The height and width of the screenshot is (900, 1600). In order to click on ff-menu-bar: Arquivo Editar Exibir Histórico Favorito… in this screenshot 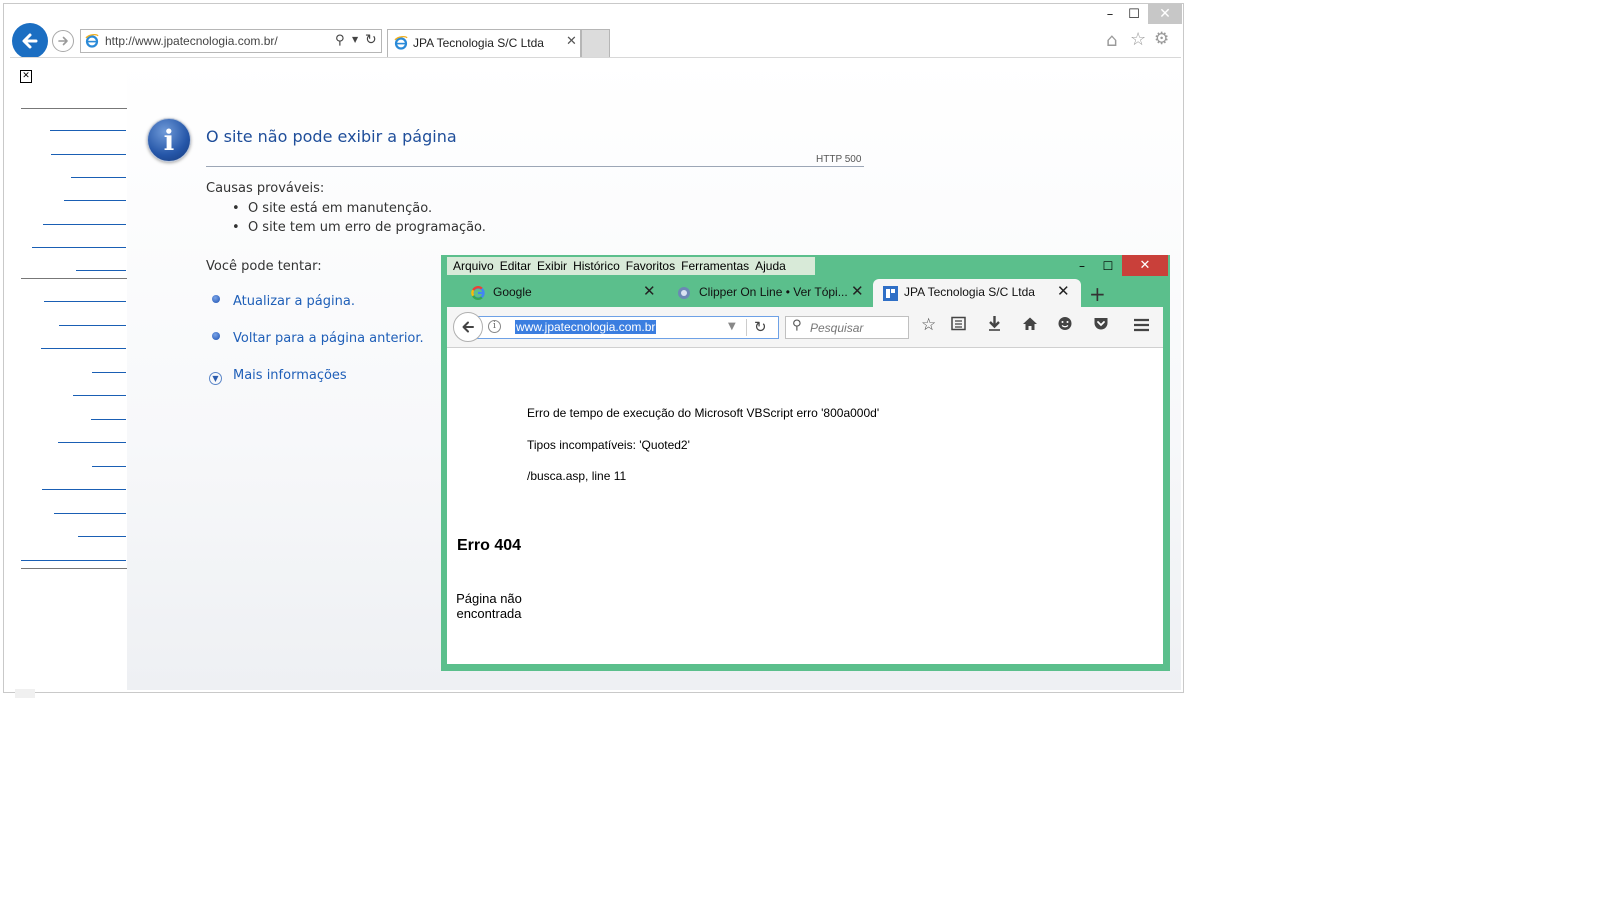, I will do `click(631, 266)`.